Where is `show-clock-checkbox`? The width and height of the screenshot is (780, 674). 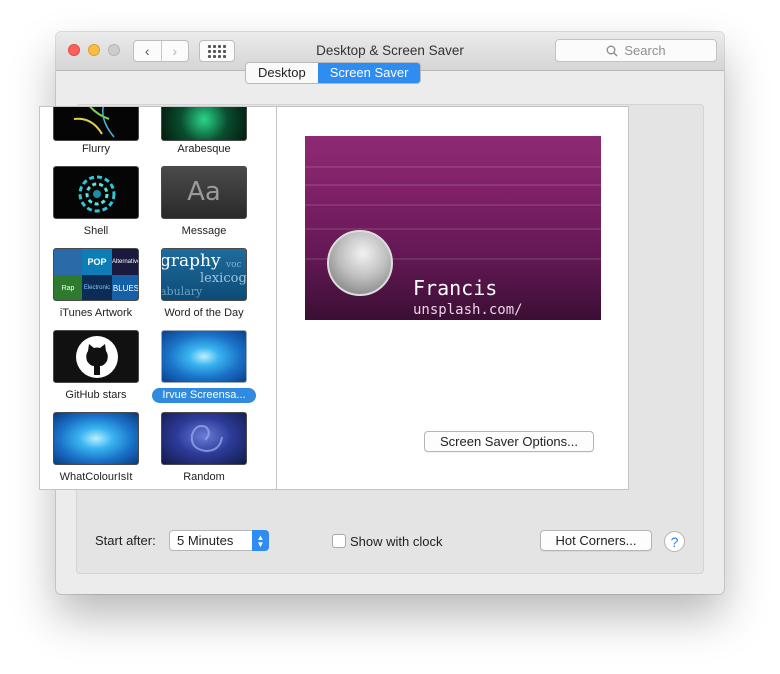 show-clock-checkbox is located at coordinates (339, 541).